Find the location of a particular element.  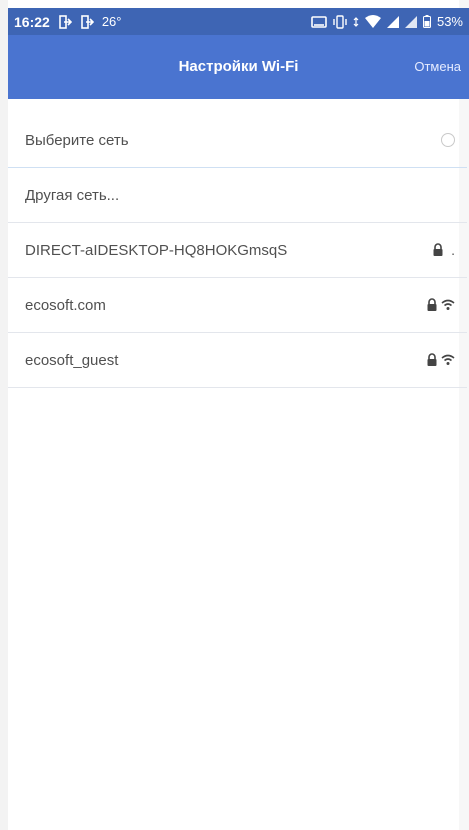

data-icon is located at coordinates (356, 22).